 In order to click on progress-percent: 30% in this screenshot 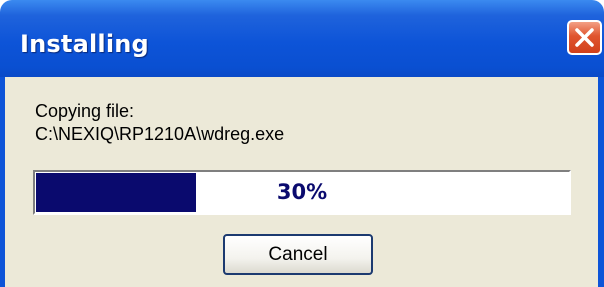, I will do `click(302, 192)`.